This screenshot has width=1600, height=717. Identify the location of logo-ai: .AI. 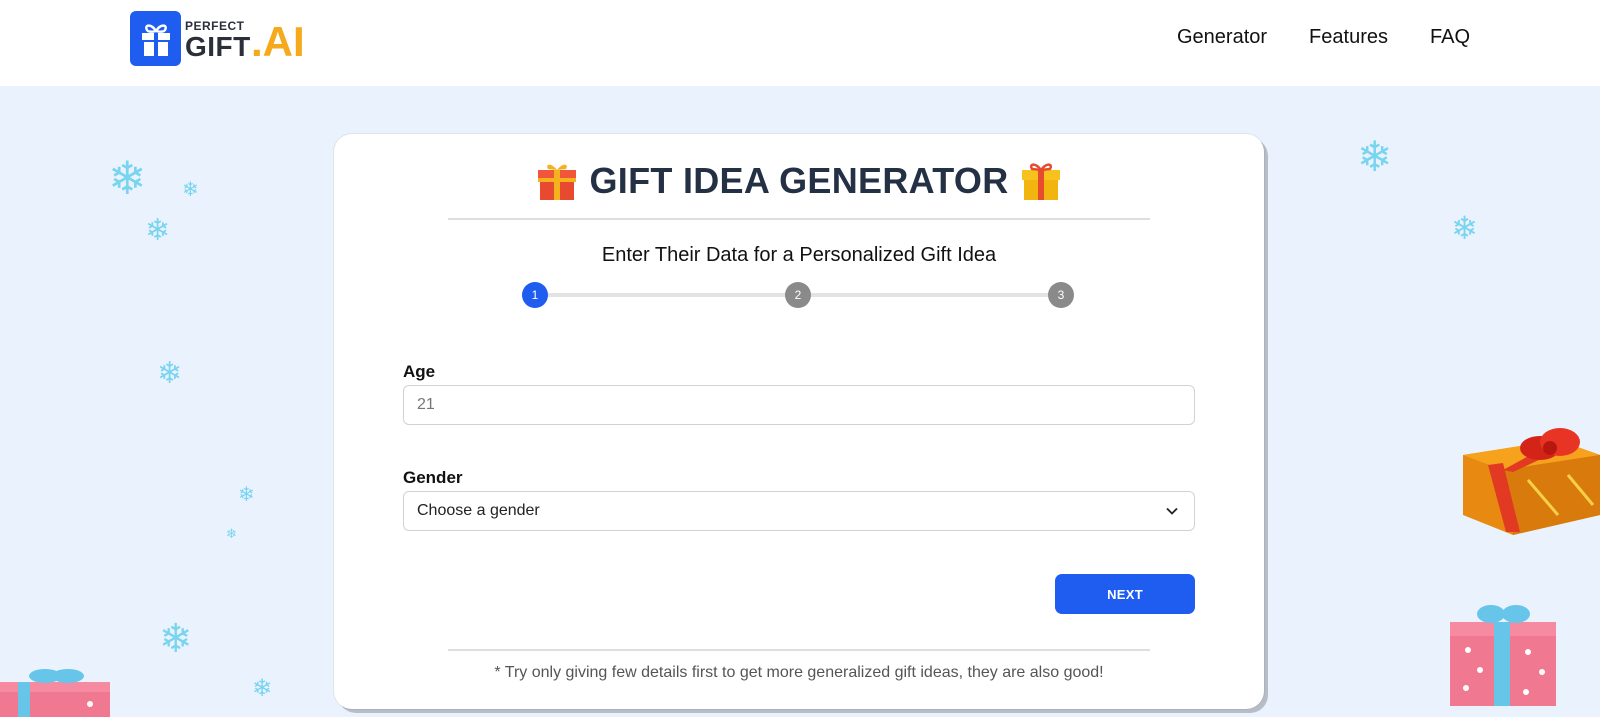
(278, 41).